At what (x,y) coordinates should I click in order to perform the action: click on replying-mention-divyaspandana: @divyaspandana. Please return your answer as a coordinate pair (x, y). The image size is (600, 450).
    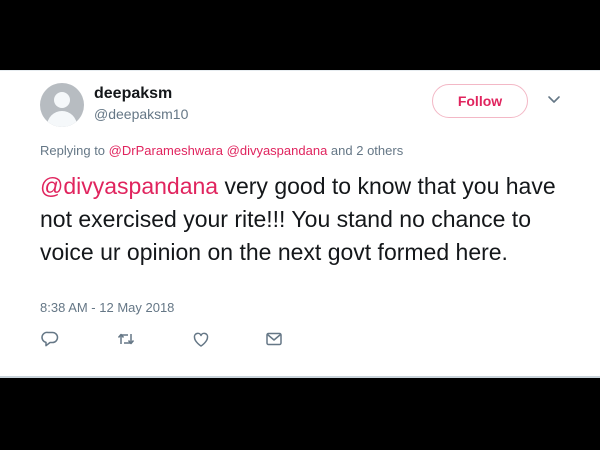
    Looking at the image, I should click on (277, 150).